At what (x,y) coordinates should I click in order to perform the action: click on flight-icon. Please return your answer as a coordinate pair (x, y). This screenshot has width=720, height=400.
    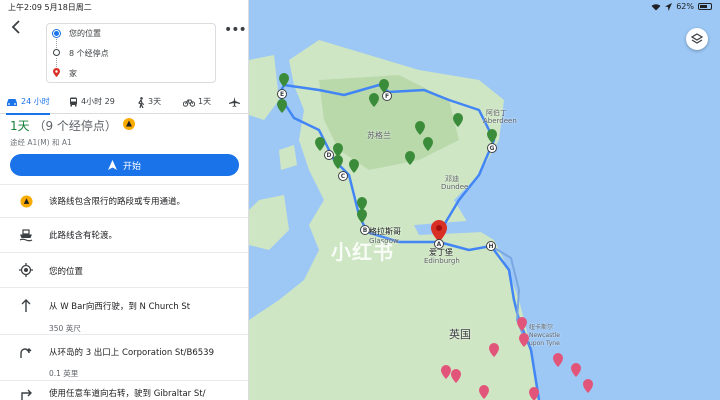
    Looking at the image, I should click on (234, 102).